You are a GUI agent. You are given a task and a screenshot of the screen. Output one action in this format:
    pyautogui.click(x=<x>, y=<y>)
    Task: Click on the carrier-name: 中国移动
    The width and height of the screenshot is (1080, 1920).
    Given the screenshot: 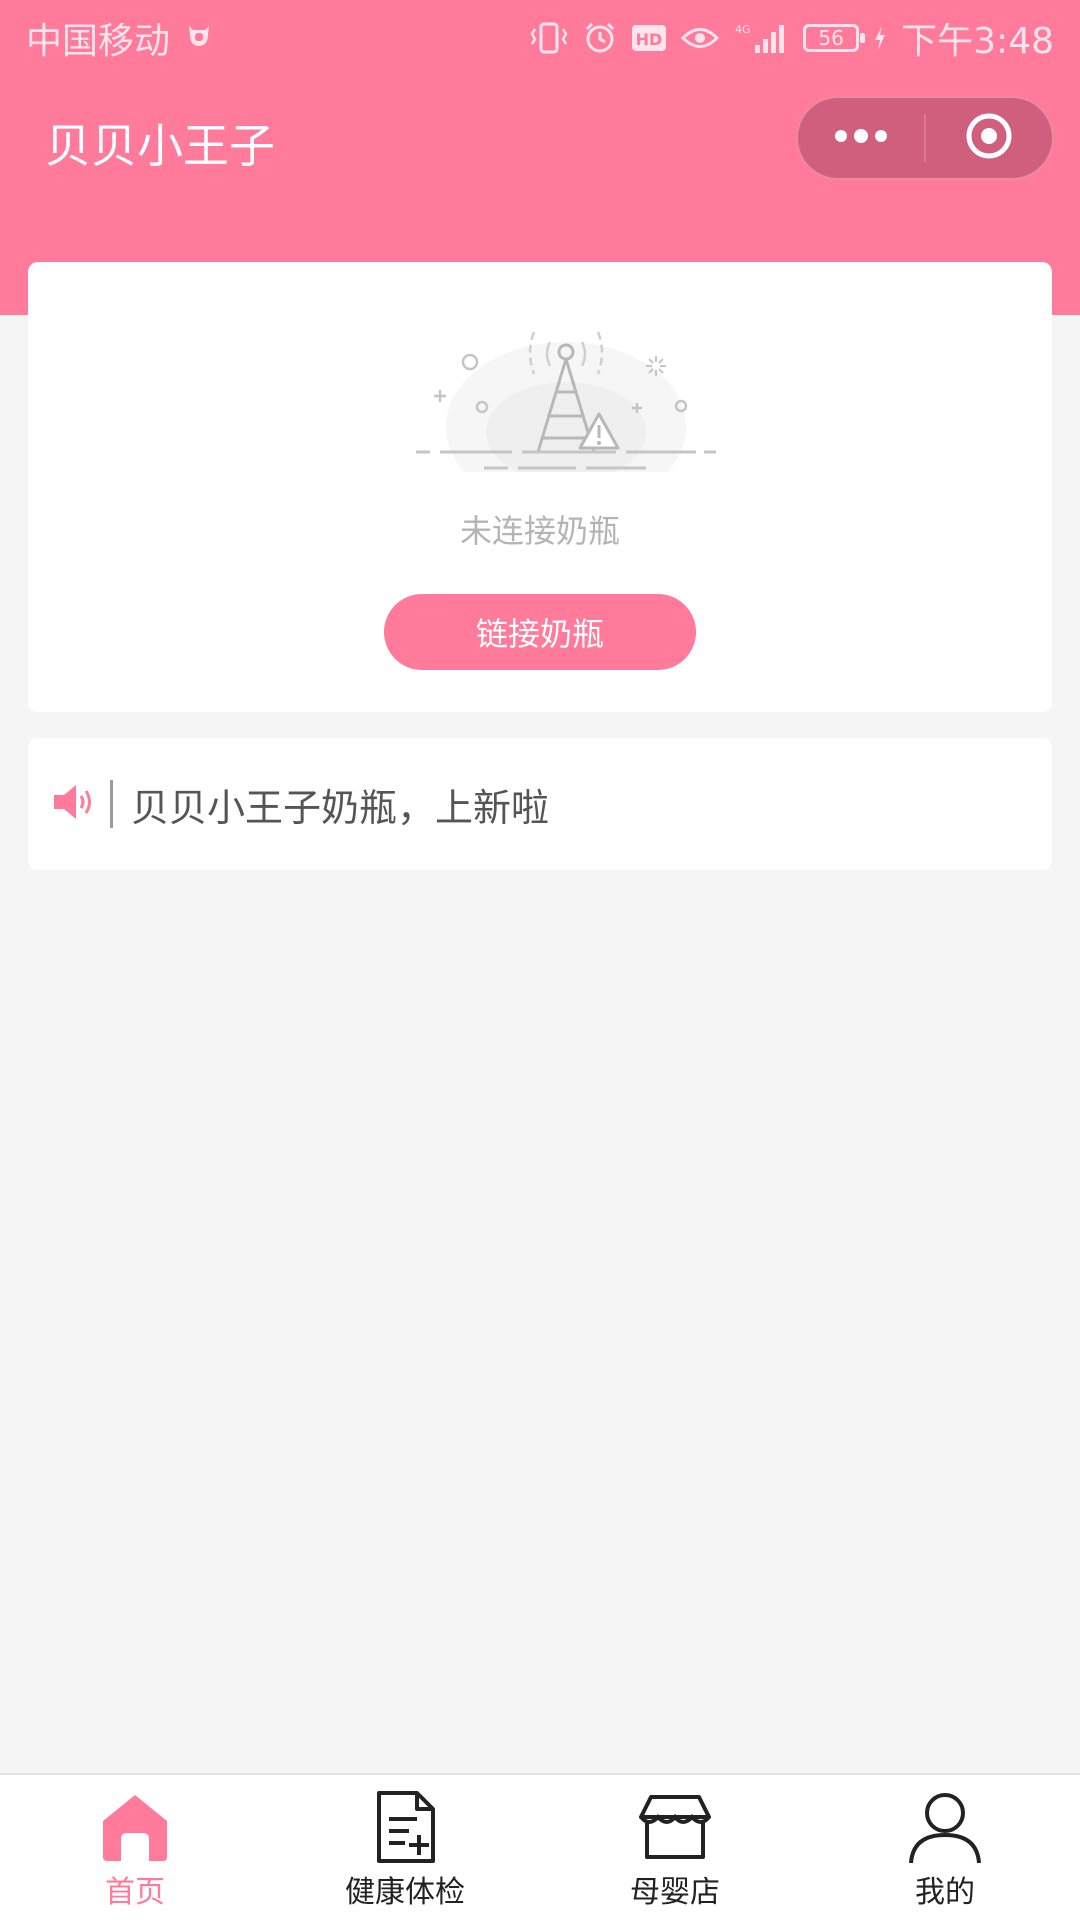 What is the action you would take?
    pyautogui.click(x=98, y=41)
    